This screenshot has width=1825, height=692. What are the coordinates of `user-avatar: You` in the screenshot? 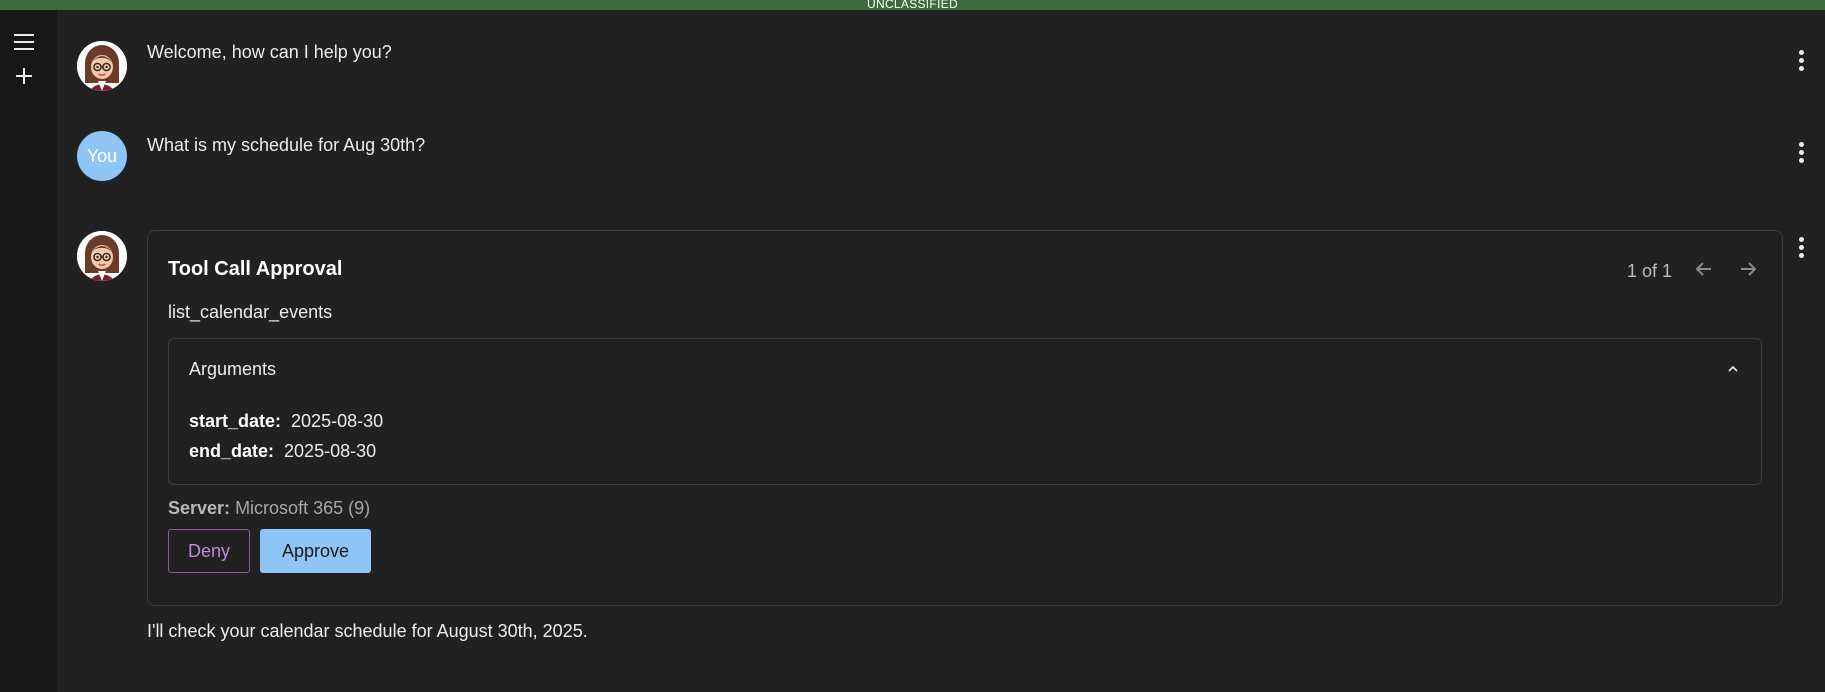 It's located at (102, 156).